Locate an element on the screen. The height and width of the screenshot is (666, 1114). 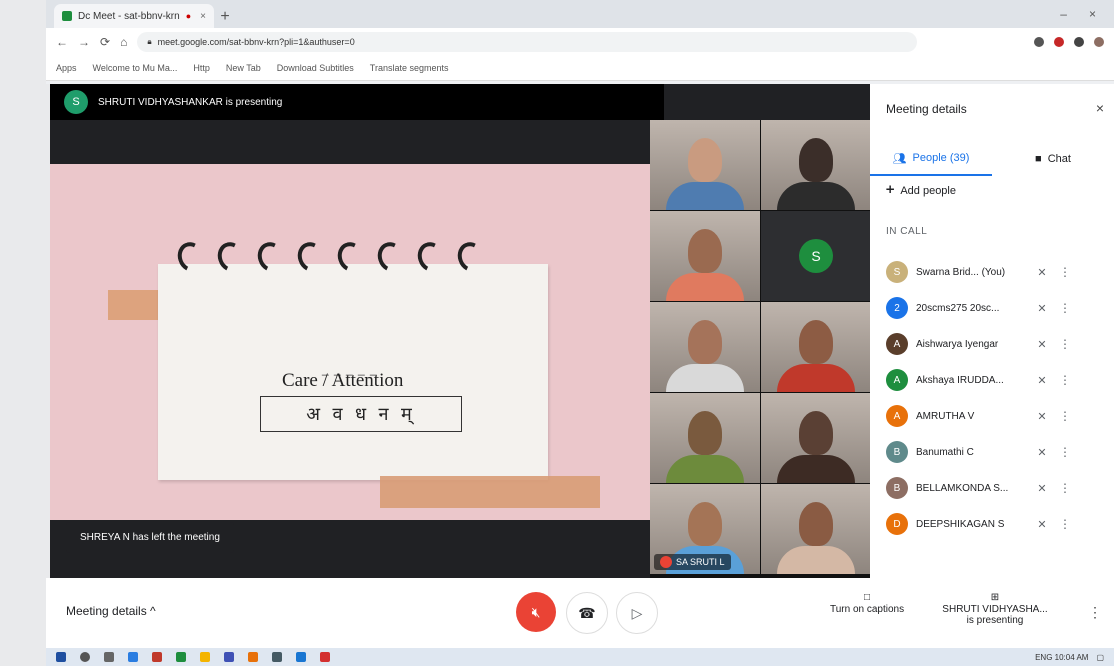
tab-bar: Dc Meet - sat-bbnv-krn ● × + – × is located at coordinates (580, 14).